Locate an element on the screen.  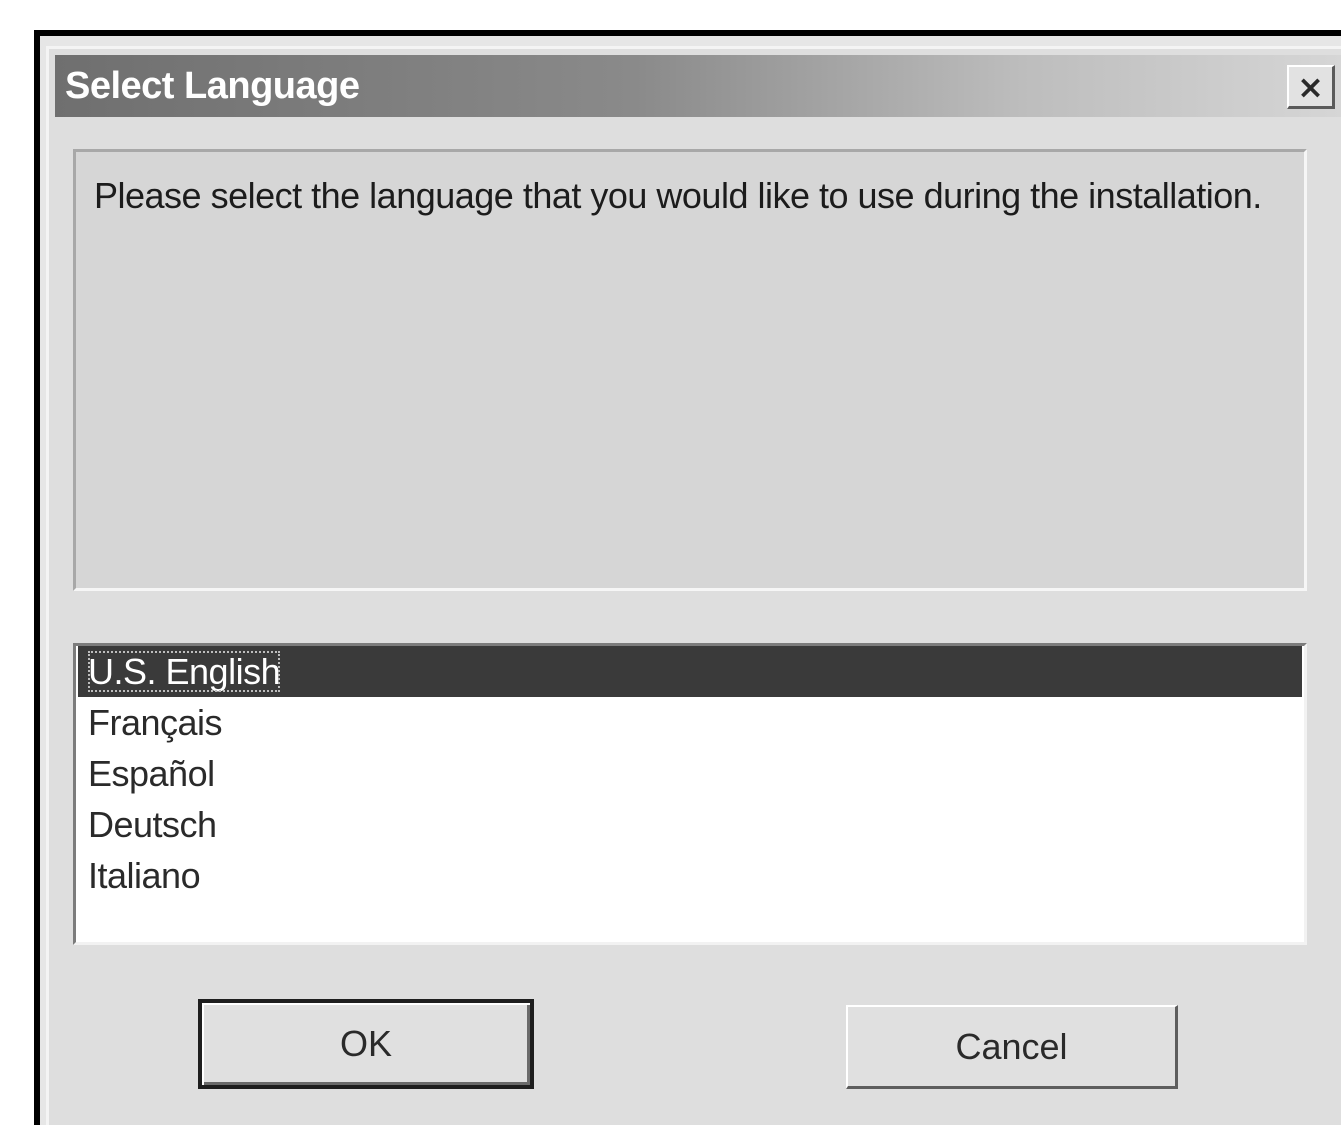
language-item-label: Español is located at coordinates (151, 773).